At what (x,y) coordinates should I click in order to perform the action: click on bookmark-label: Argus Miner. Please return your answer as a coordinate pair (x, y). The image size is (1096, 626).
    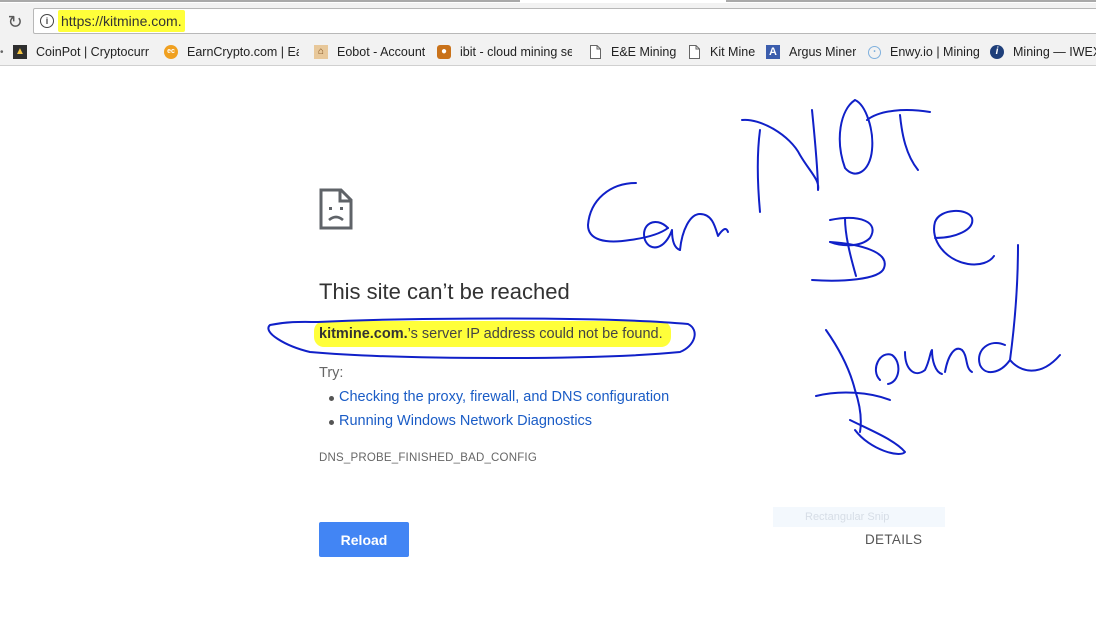
    Looking at the image, I should click on (823, 52).